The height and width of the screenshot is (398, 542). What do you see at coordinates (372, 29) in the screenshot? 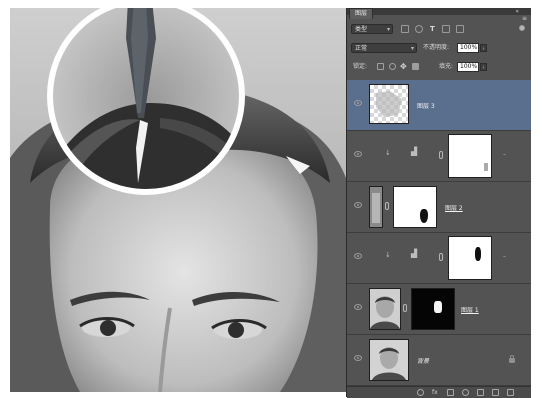
I see `filter-kind-select: 类型 ▾` at bounding box center [372, 29].